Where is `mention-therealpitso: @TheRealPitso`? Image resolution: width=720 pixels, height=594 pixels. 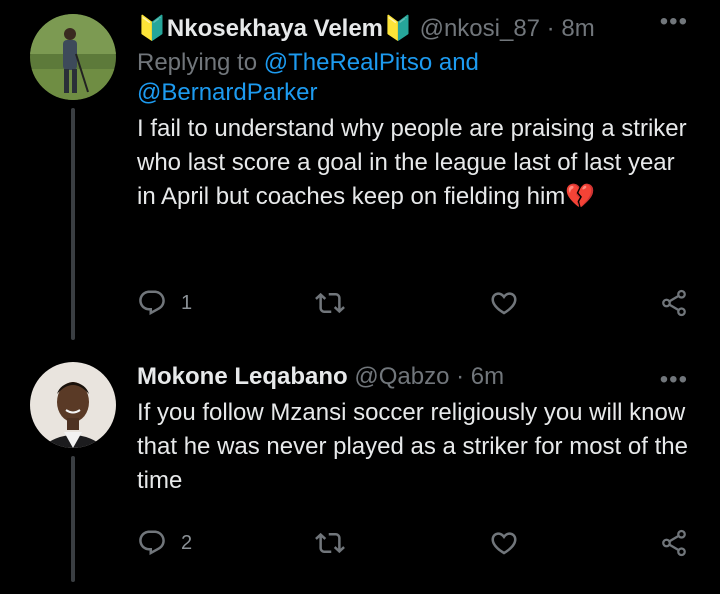
mention-therealpitso: @TheRealPitso is located at coordinates (348, 62).